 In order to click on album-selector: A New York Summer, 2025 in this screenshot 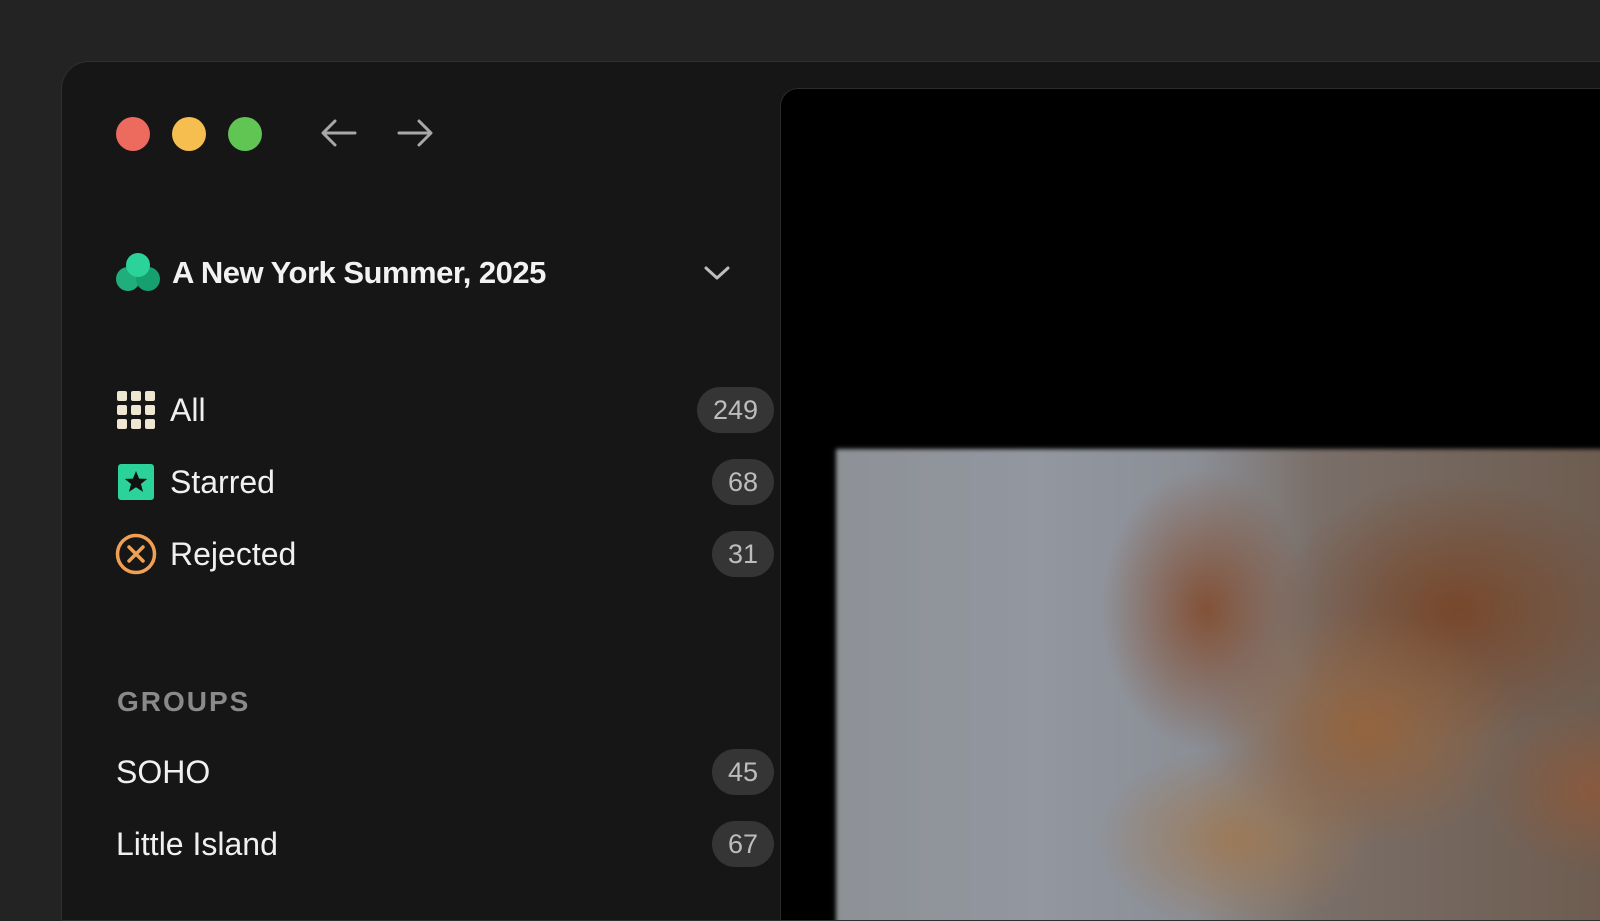, I will do `click(423, 273)`.